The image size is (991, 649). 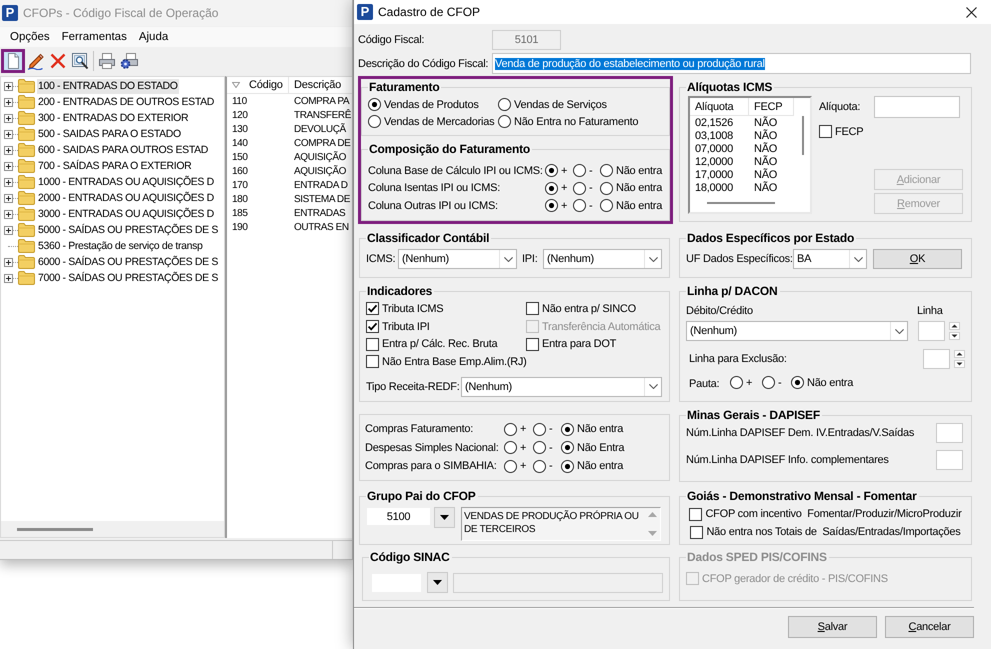 What do you see at coordinates (398, 327) in the screenshot?
I see `checkbox: Tributa IPI` at bounding box center [398, 327].